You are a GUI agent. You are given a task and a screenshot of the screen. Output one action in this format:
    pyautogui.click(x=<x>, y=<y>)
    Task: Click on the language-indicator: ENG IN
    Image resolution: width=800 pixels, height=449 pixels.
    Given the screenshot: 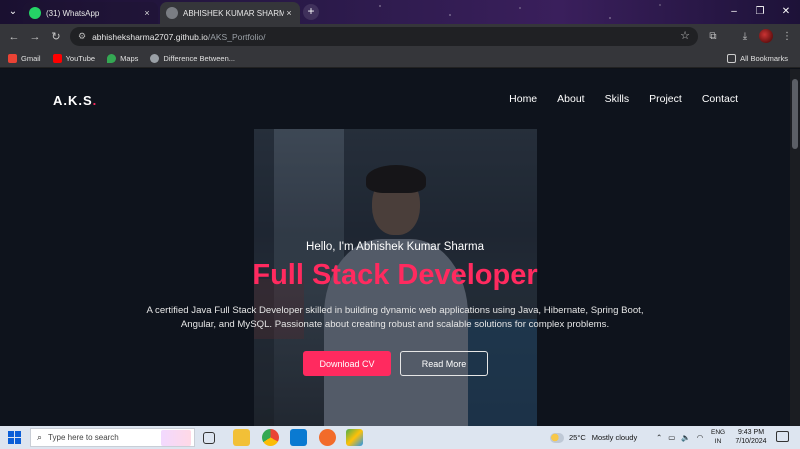 What is the action you would take?
    pyautogui.click(x=718, y=437)
    